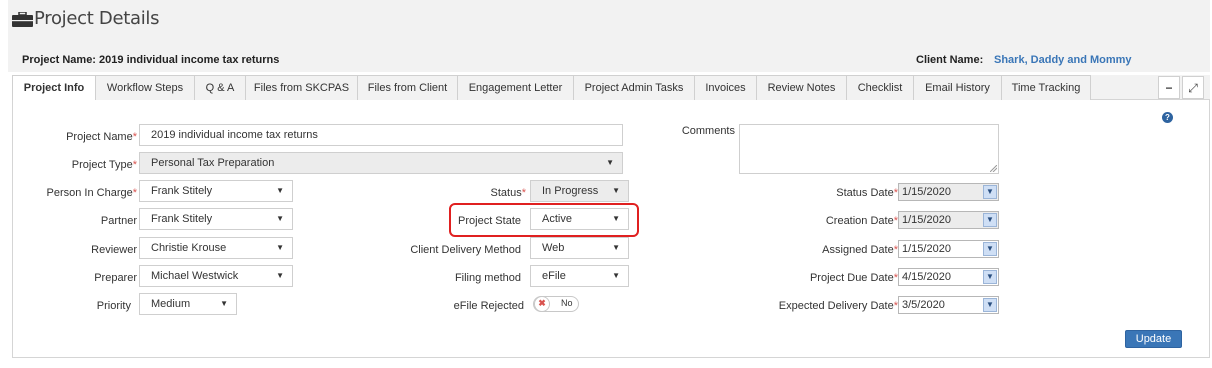 This screenshot has height=368, width=1212. What do you see at coordinates (104, 165) in the screenshot?
I see `project-type-label: Project Type*` at bounding box center [104, 165].